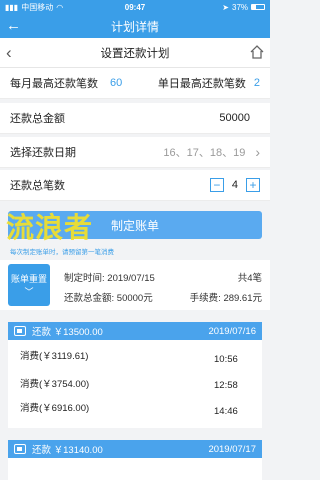 The width and height of the screenshot is (320, 480). Describe the element at coordinates (225, 7) in the screenshot. I see `location-icon: ➤` at that location.